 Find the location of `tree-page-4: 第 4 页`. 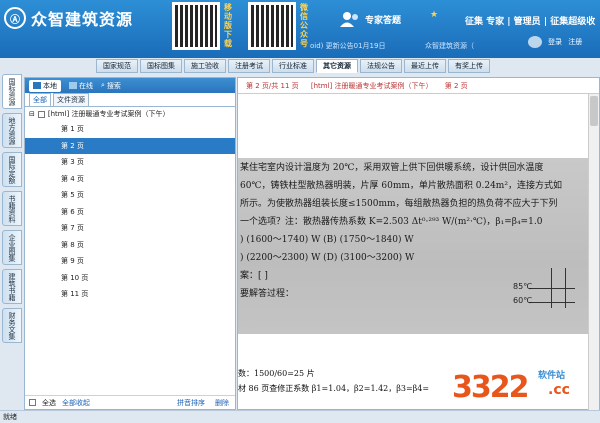

tree-page-4: 第 4 页 is located at coordinates (130, 179).